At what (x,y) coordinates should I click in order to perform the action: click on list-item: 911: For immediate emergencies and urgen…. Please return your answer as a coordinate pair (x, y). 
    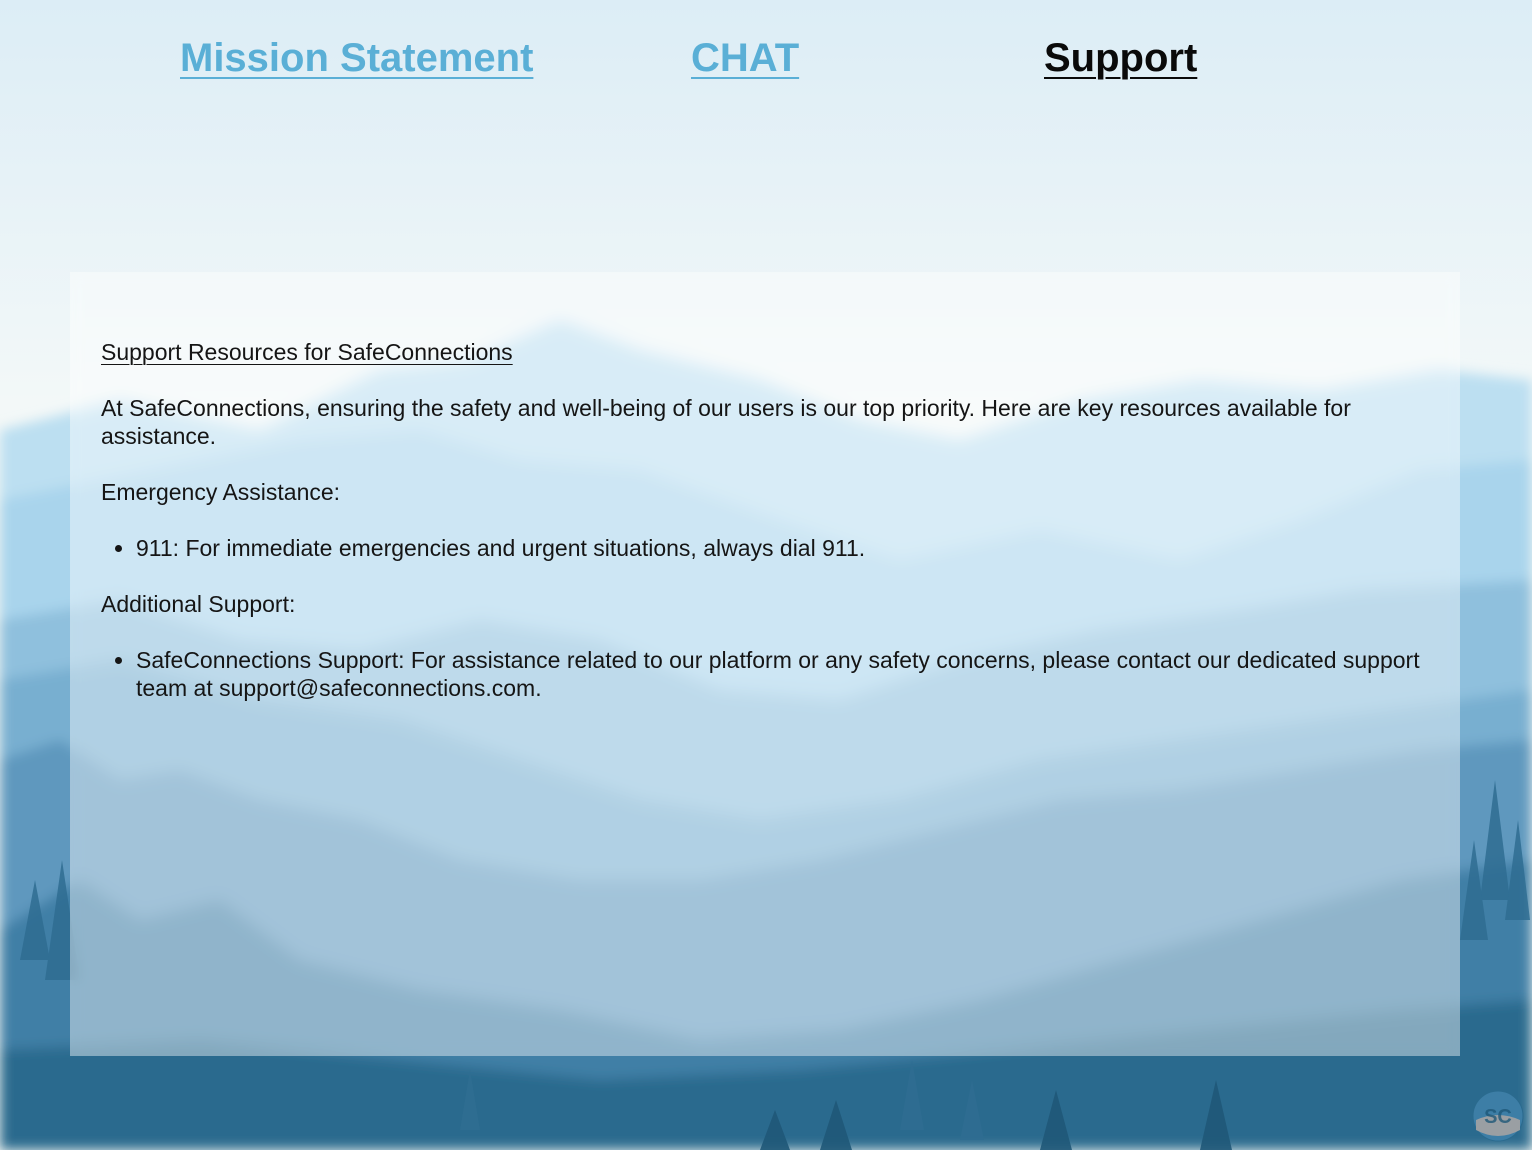
    Looking at the image, I should click on (783, 548).